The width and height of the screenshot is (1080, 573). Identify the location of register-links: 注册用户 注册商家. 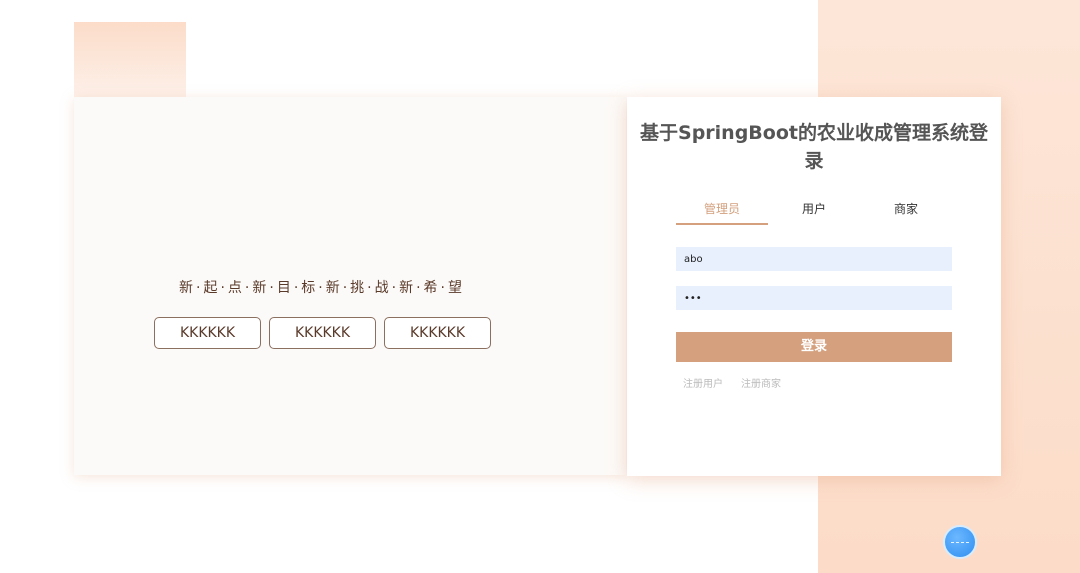
(732, 382).